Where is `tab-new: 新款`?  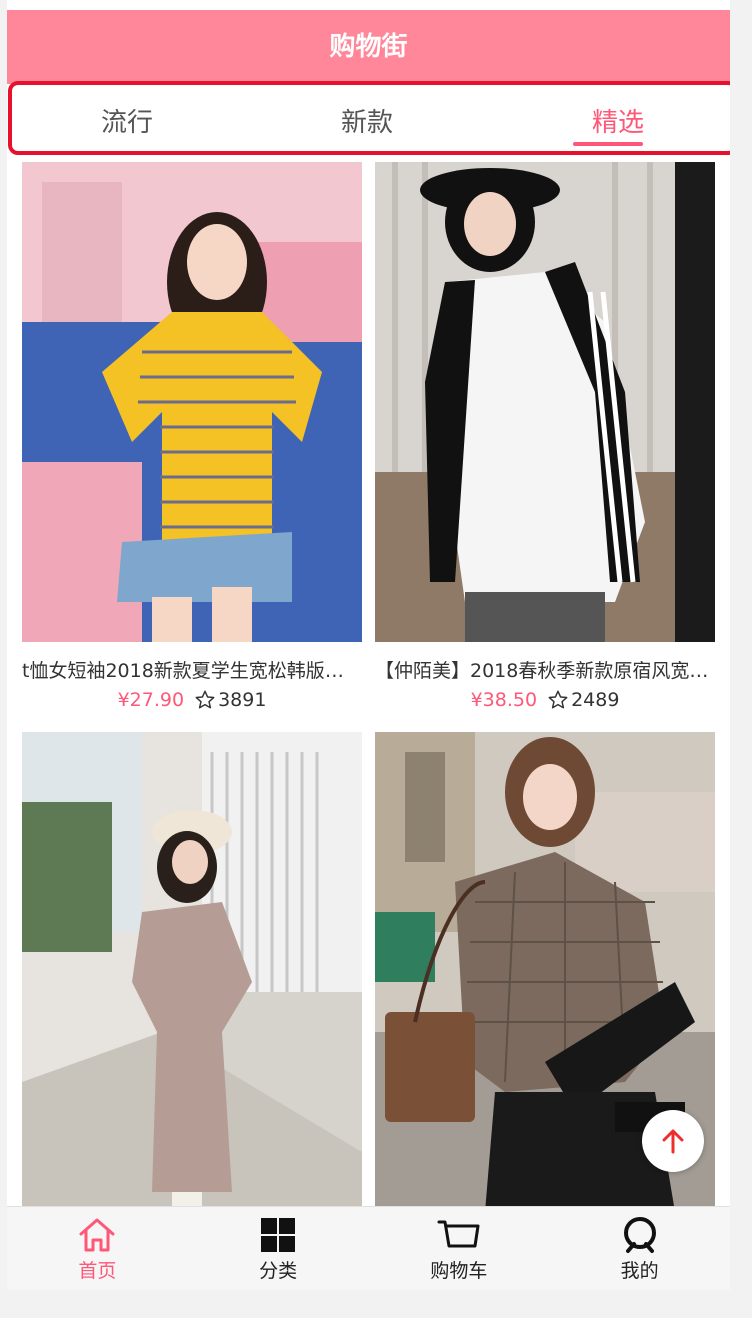 tab-new: 新款 is located at coordinates (367, 120).